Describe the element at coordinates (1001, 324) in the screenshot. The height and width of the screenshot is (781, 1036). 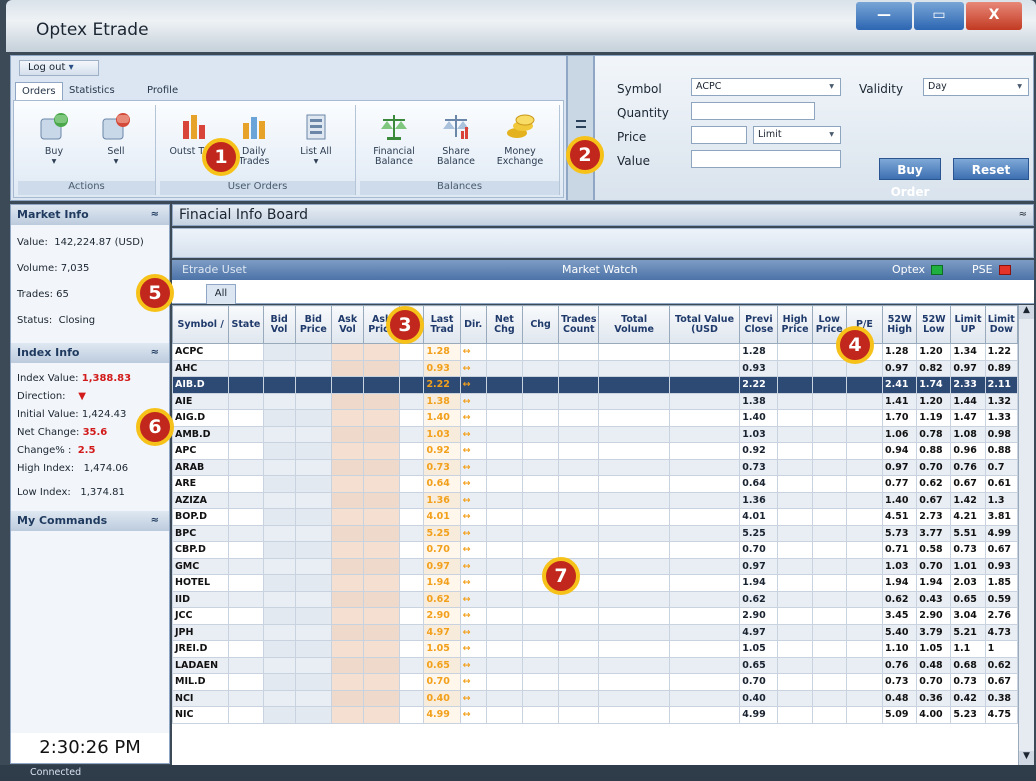
I see `column-header: Limit Dow` at that location.